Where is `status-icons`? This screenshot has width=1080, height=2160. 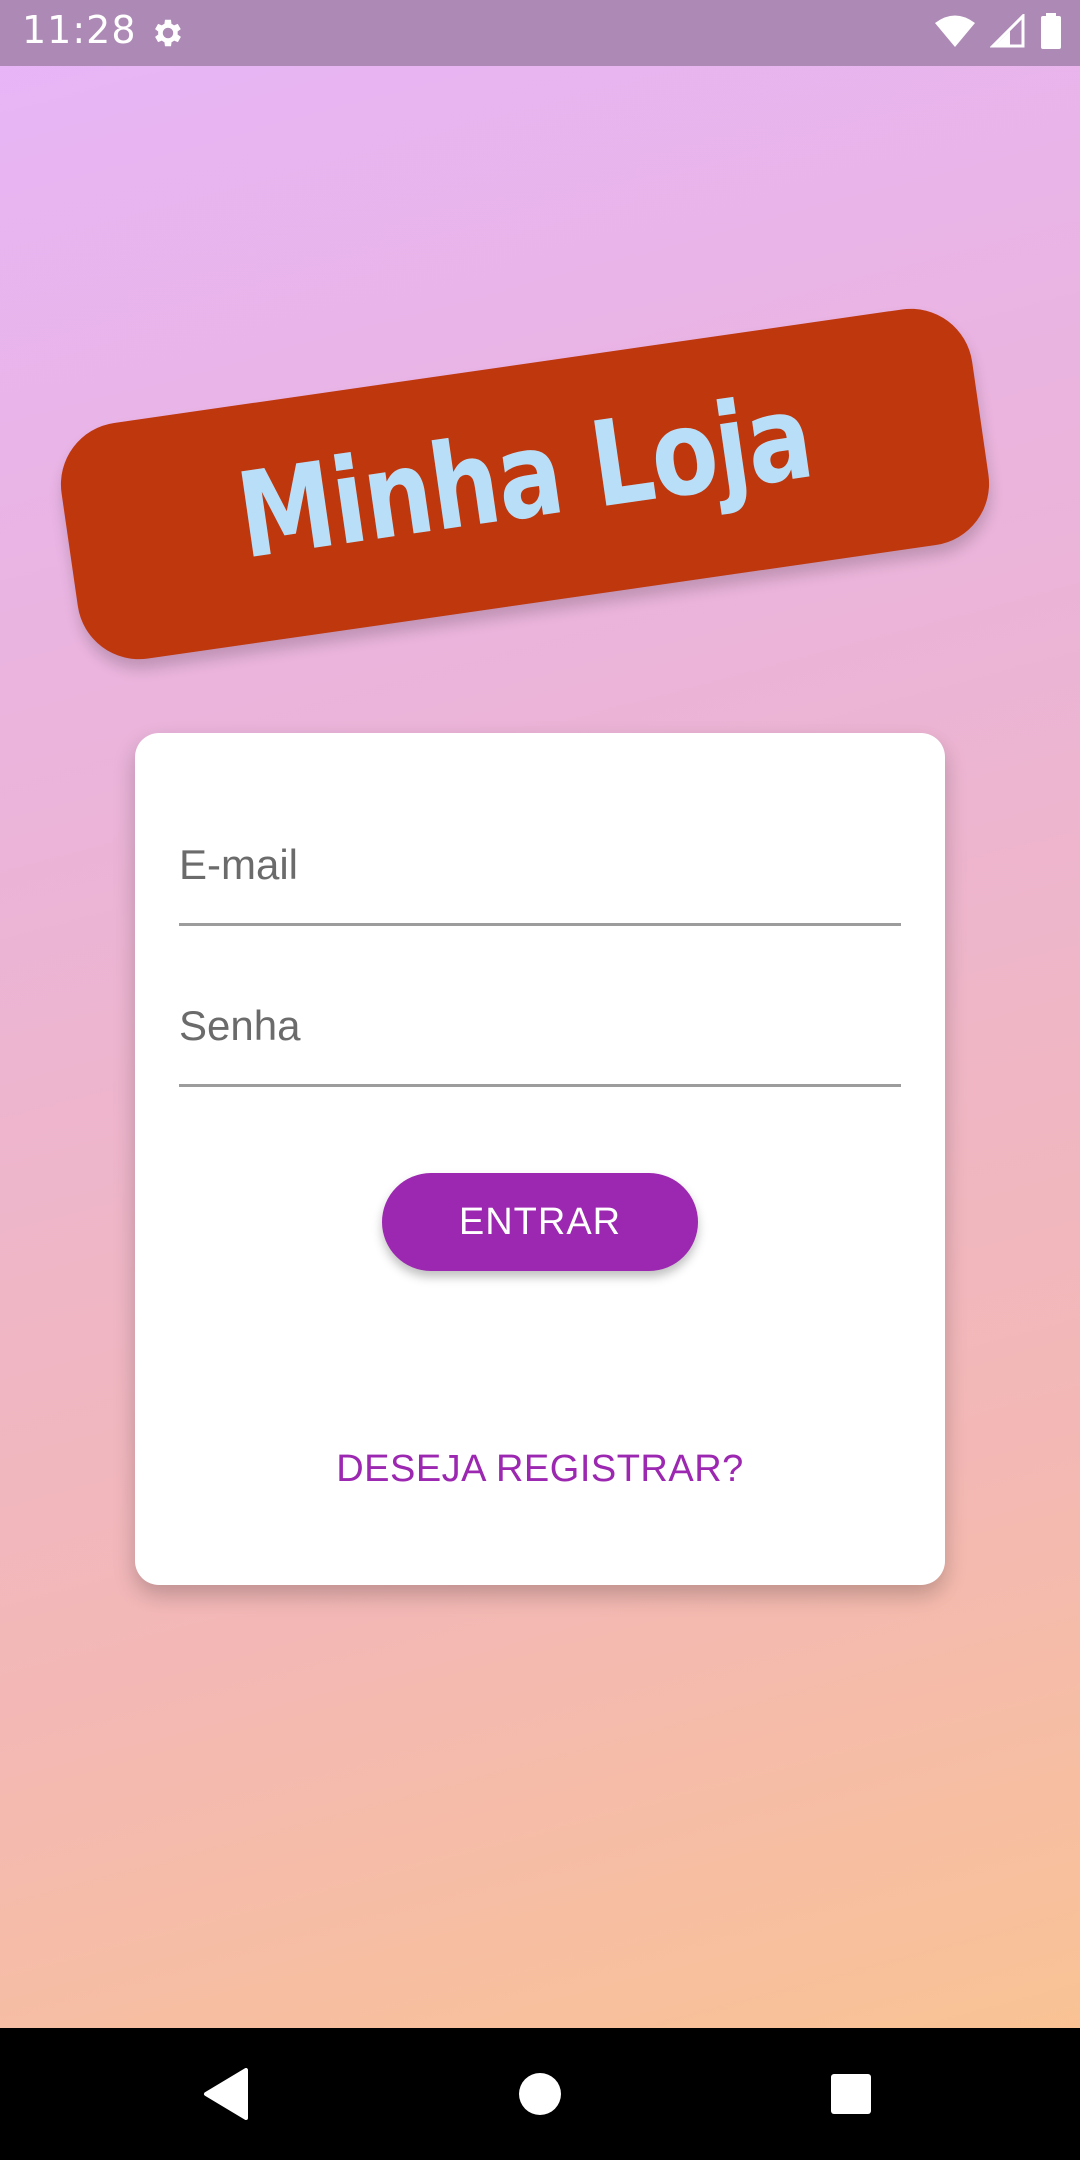
status-icons is located at coordinates (998, 32).